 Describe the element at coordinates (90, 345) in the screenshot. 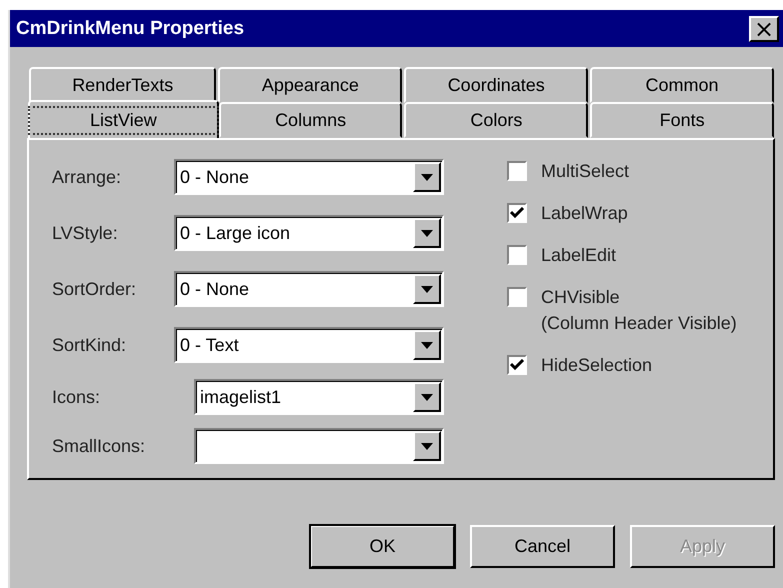

I see `field-label: SortKind:` at that location.